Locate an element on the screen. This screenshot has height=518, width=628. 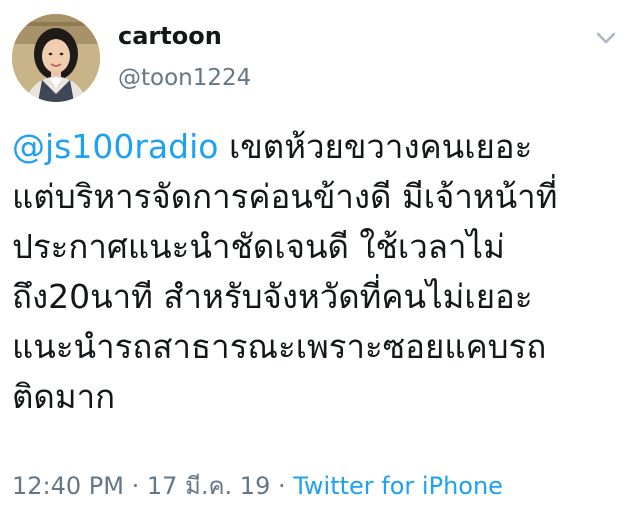
tweet-date: 17 มี.ค. 19 is located at coordinates (208, 486).